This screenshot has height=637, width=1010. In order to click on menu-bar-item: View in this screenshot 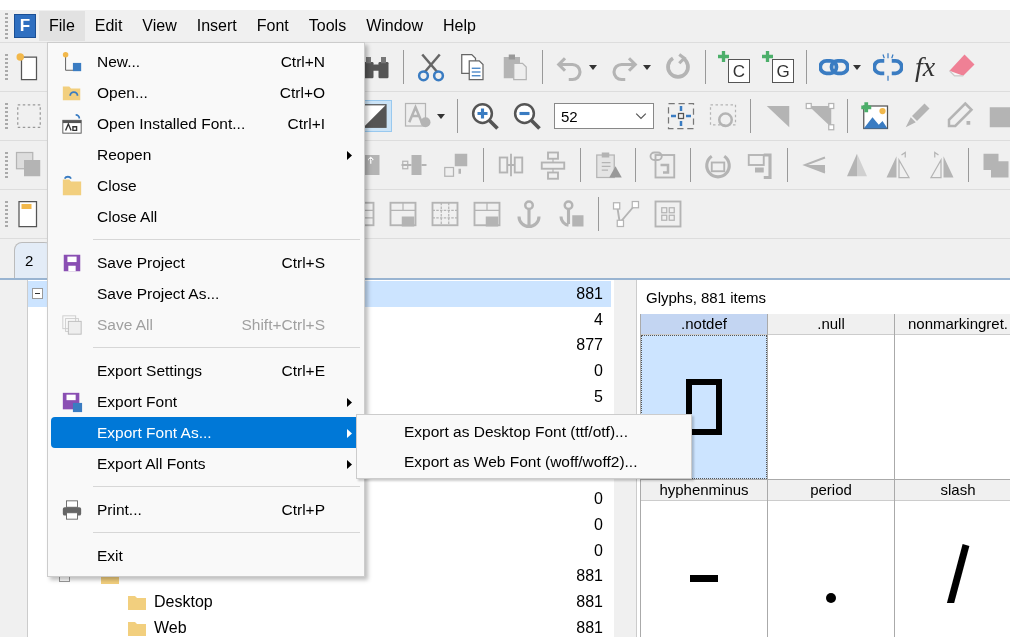, I will do `click(159, 26)`.